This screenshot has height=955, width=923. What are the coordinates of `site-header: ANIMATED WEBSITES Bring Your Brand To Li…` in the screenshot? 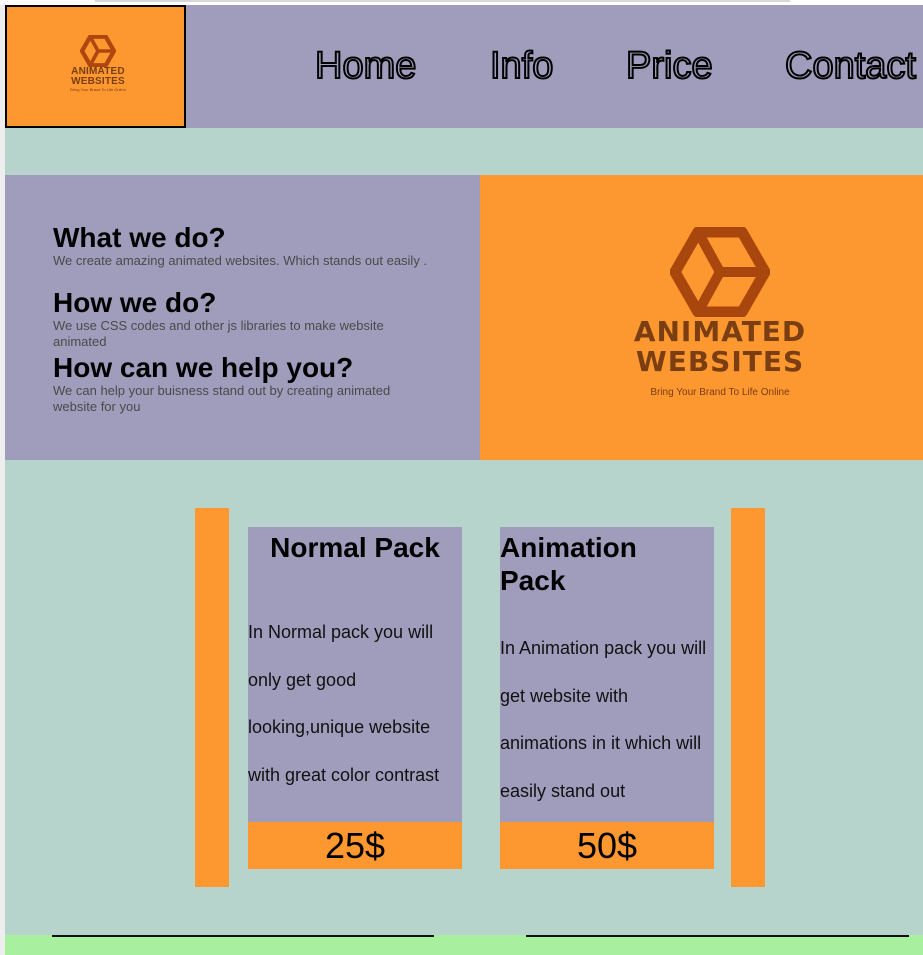 It's located at (464, 66).